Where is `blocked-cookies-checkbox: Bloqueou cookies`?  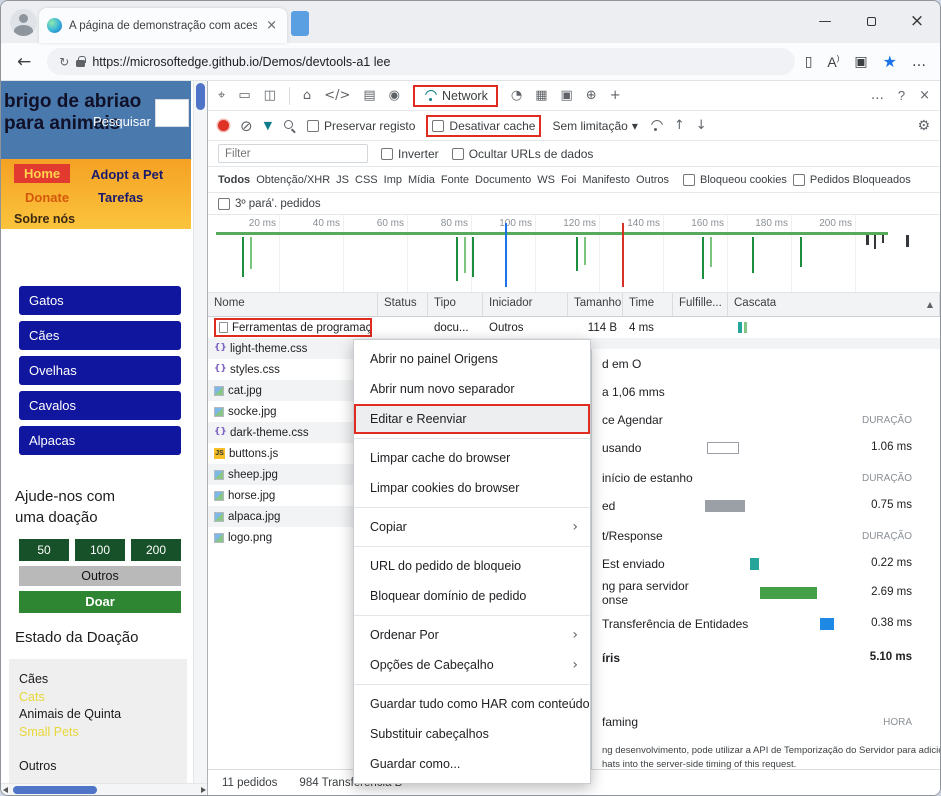
blocked-cookies-checkbox: Bloqueou cookies is located at coordinates (735, 179).